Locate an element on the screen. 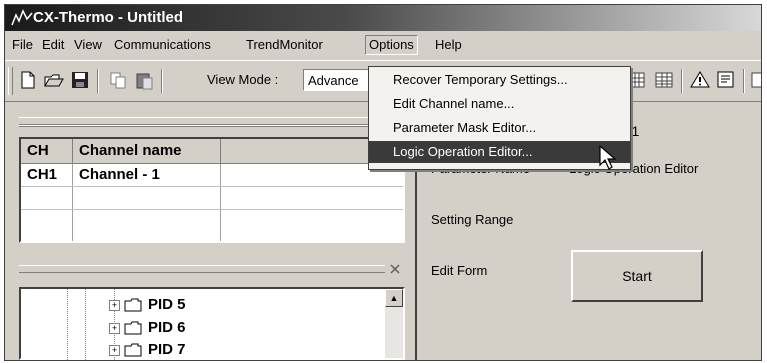 This screenshot has height=363, width=767. column-header-ch: CH is located at coordinates (47, 151).